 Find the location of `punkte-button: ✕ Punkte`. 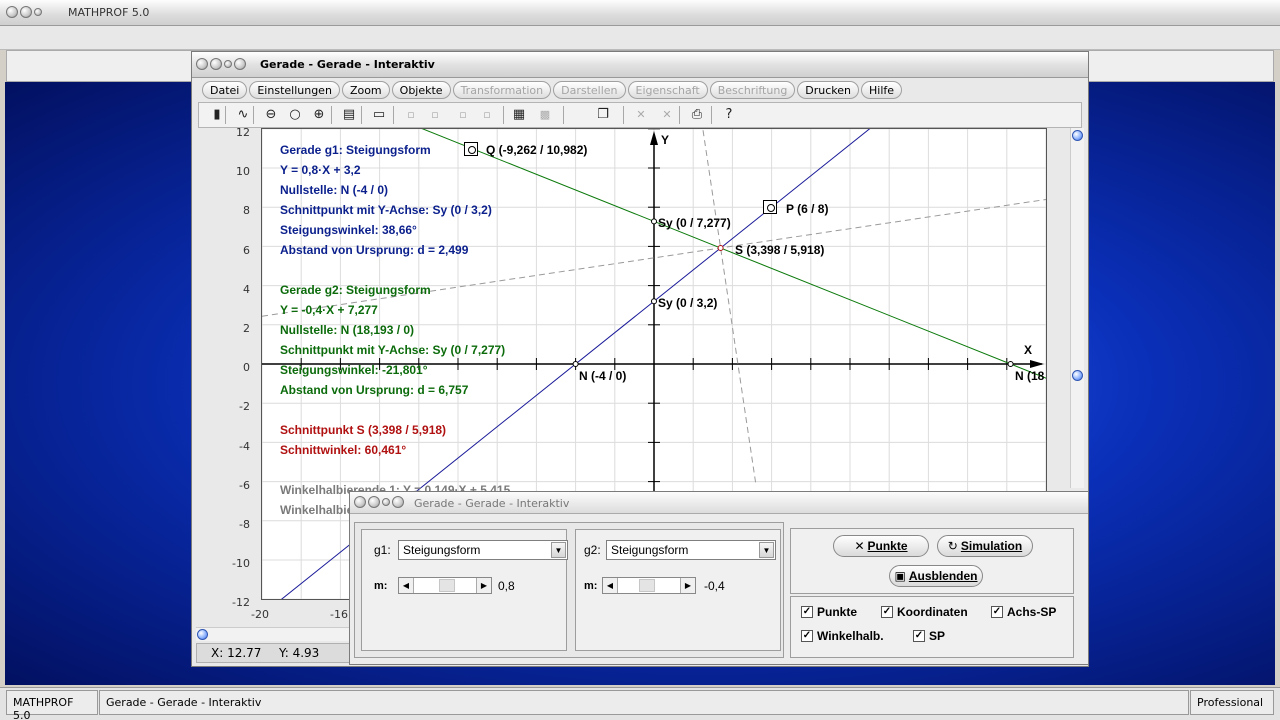

punkte-button: ✕ Punkte is located at coordinates (881, 546).